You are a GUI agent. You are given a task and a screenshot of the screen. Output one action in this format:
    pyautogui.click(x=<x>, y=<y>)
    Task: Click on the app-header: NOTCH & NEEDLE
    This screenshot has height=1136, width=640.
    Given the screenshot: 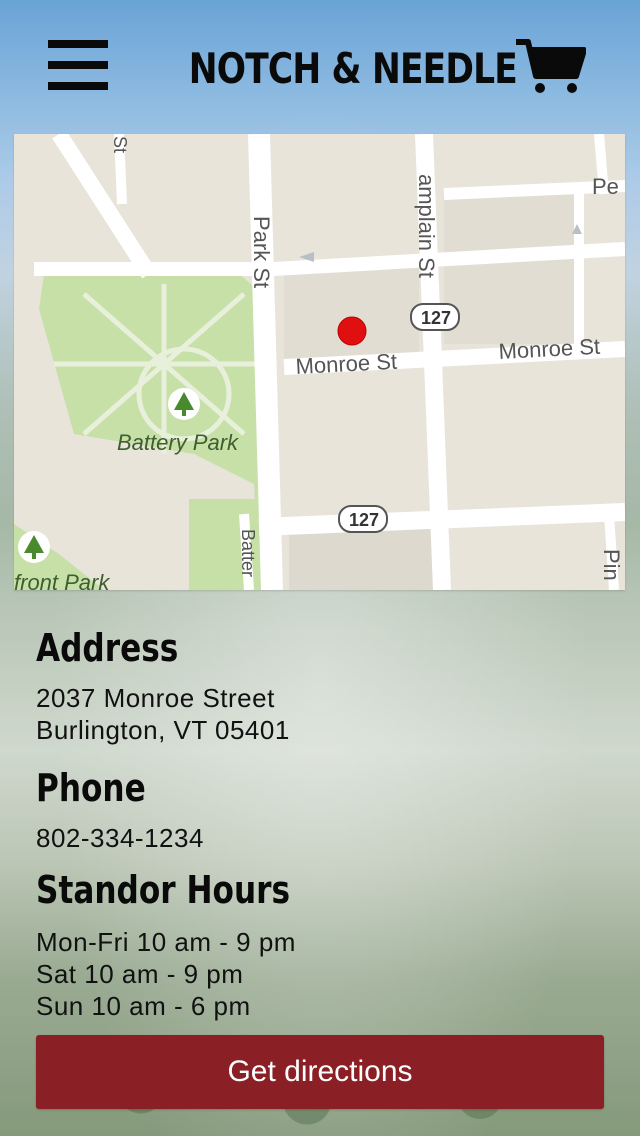 What is the action you would take?
    pyautogui.click(x=320, y=65)
    